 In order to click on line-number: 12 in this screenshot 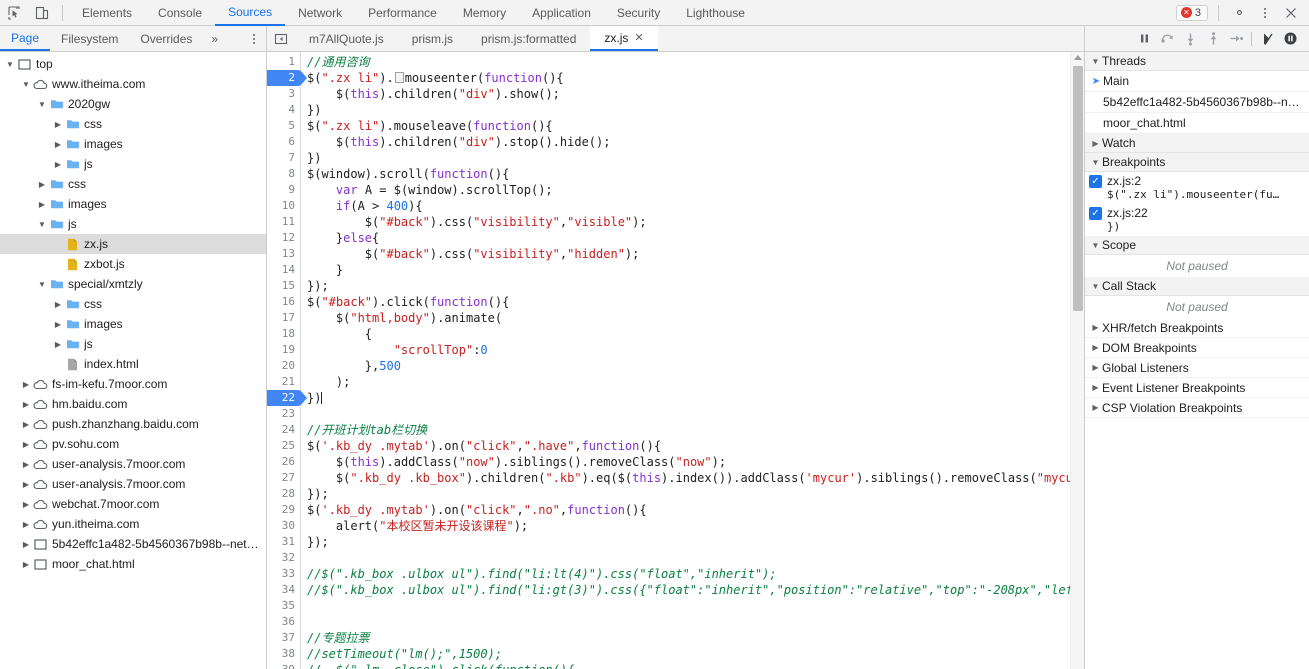, I will do `click(283, 238)`.